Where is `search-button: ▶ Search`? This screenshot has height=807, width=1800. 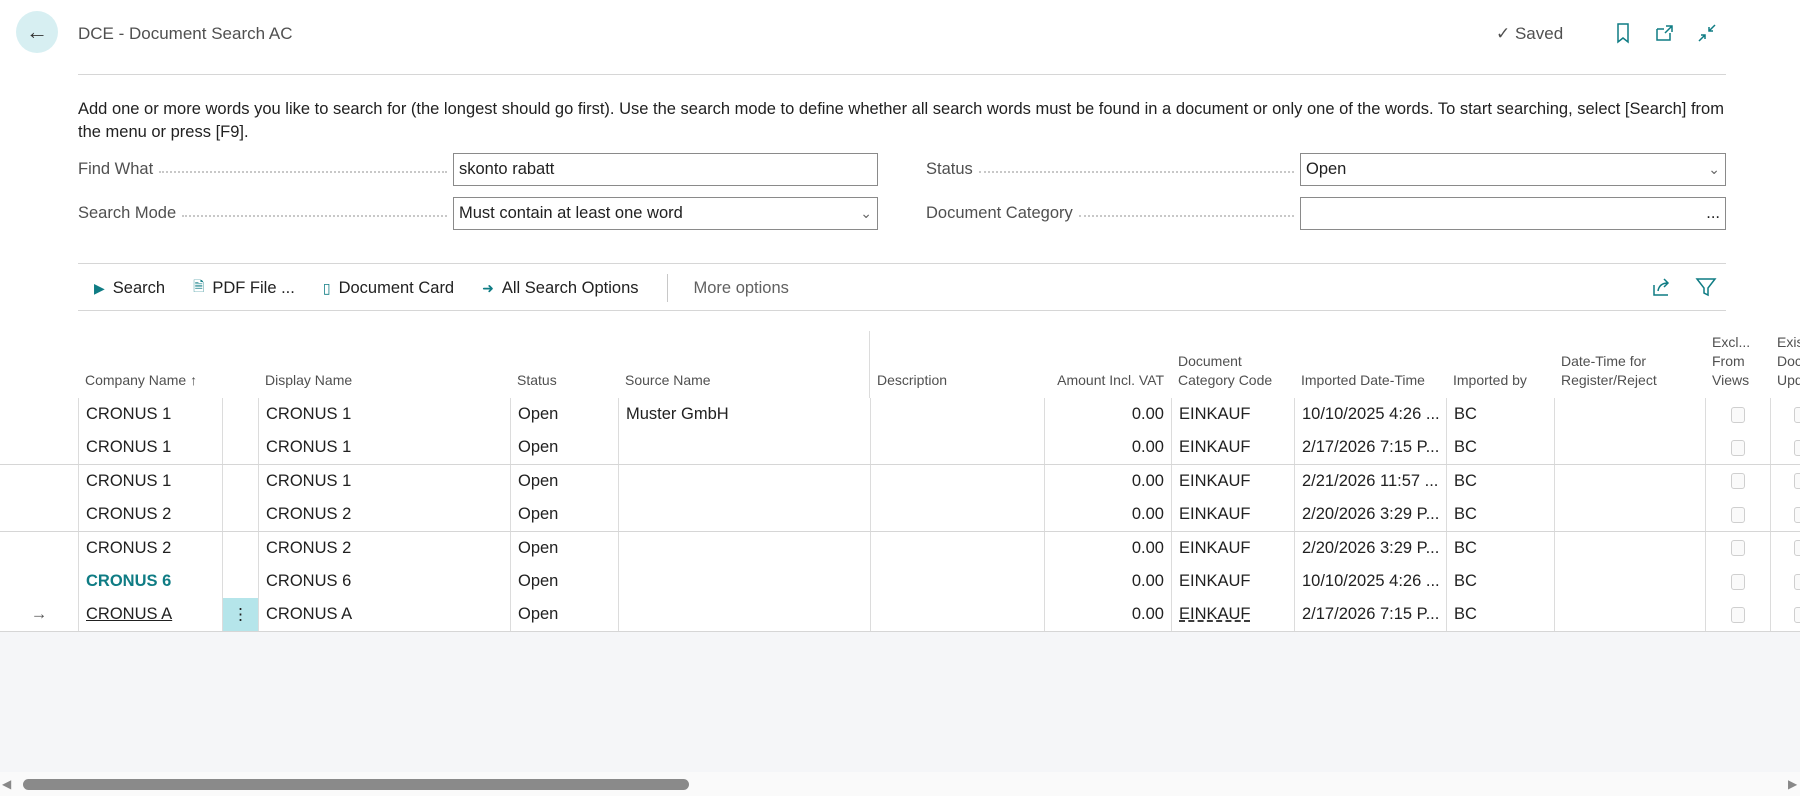 search-button: ▶ Search is located at coordinates (129, 288).